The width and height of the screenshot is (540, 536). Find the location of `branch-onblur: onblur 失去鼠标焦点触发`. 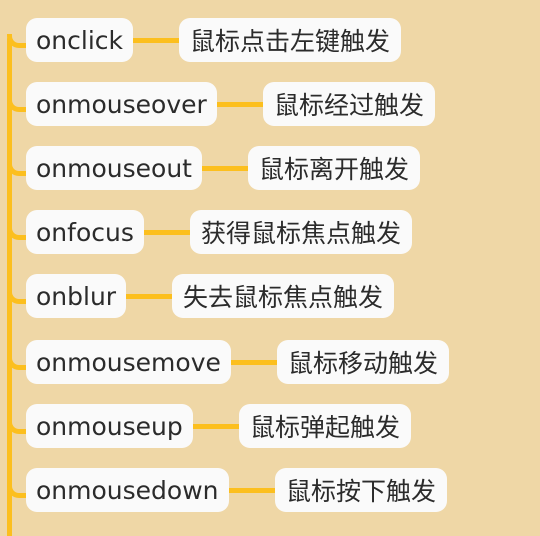

branch-onblur: onblur 失去鼠标焦点触发 is located at coordinates (270, 296).